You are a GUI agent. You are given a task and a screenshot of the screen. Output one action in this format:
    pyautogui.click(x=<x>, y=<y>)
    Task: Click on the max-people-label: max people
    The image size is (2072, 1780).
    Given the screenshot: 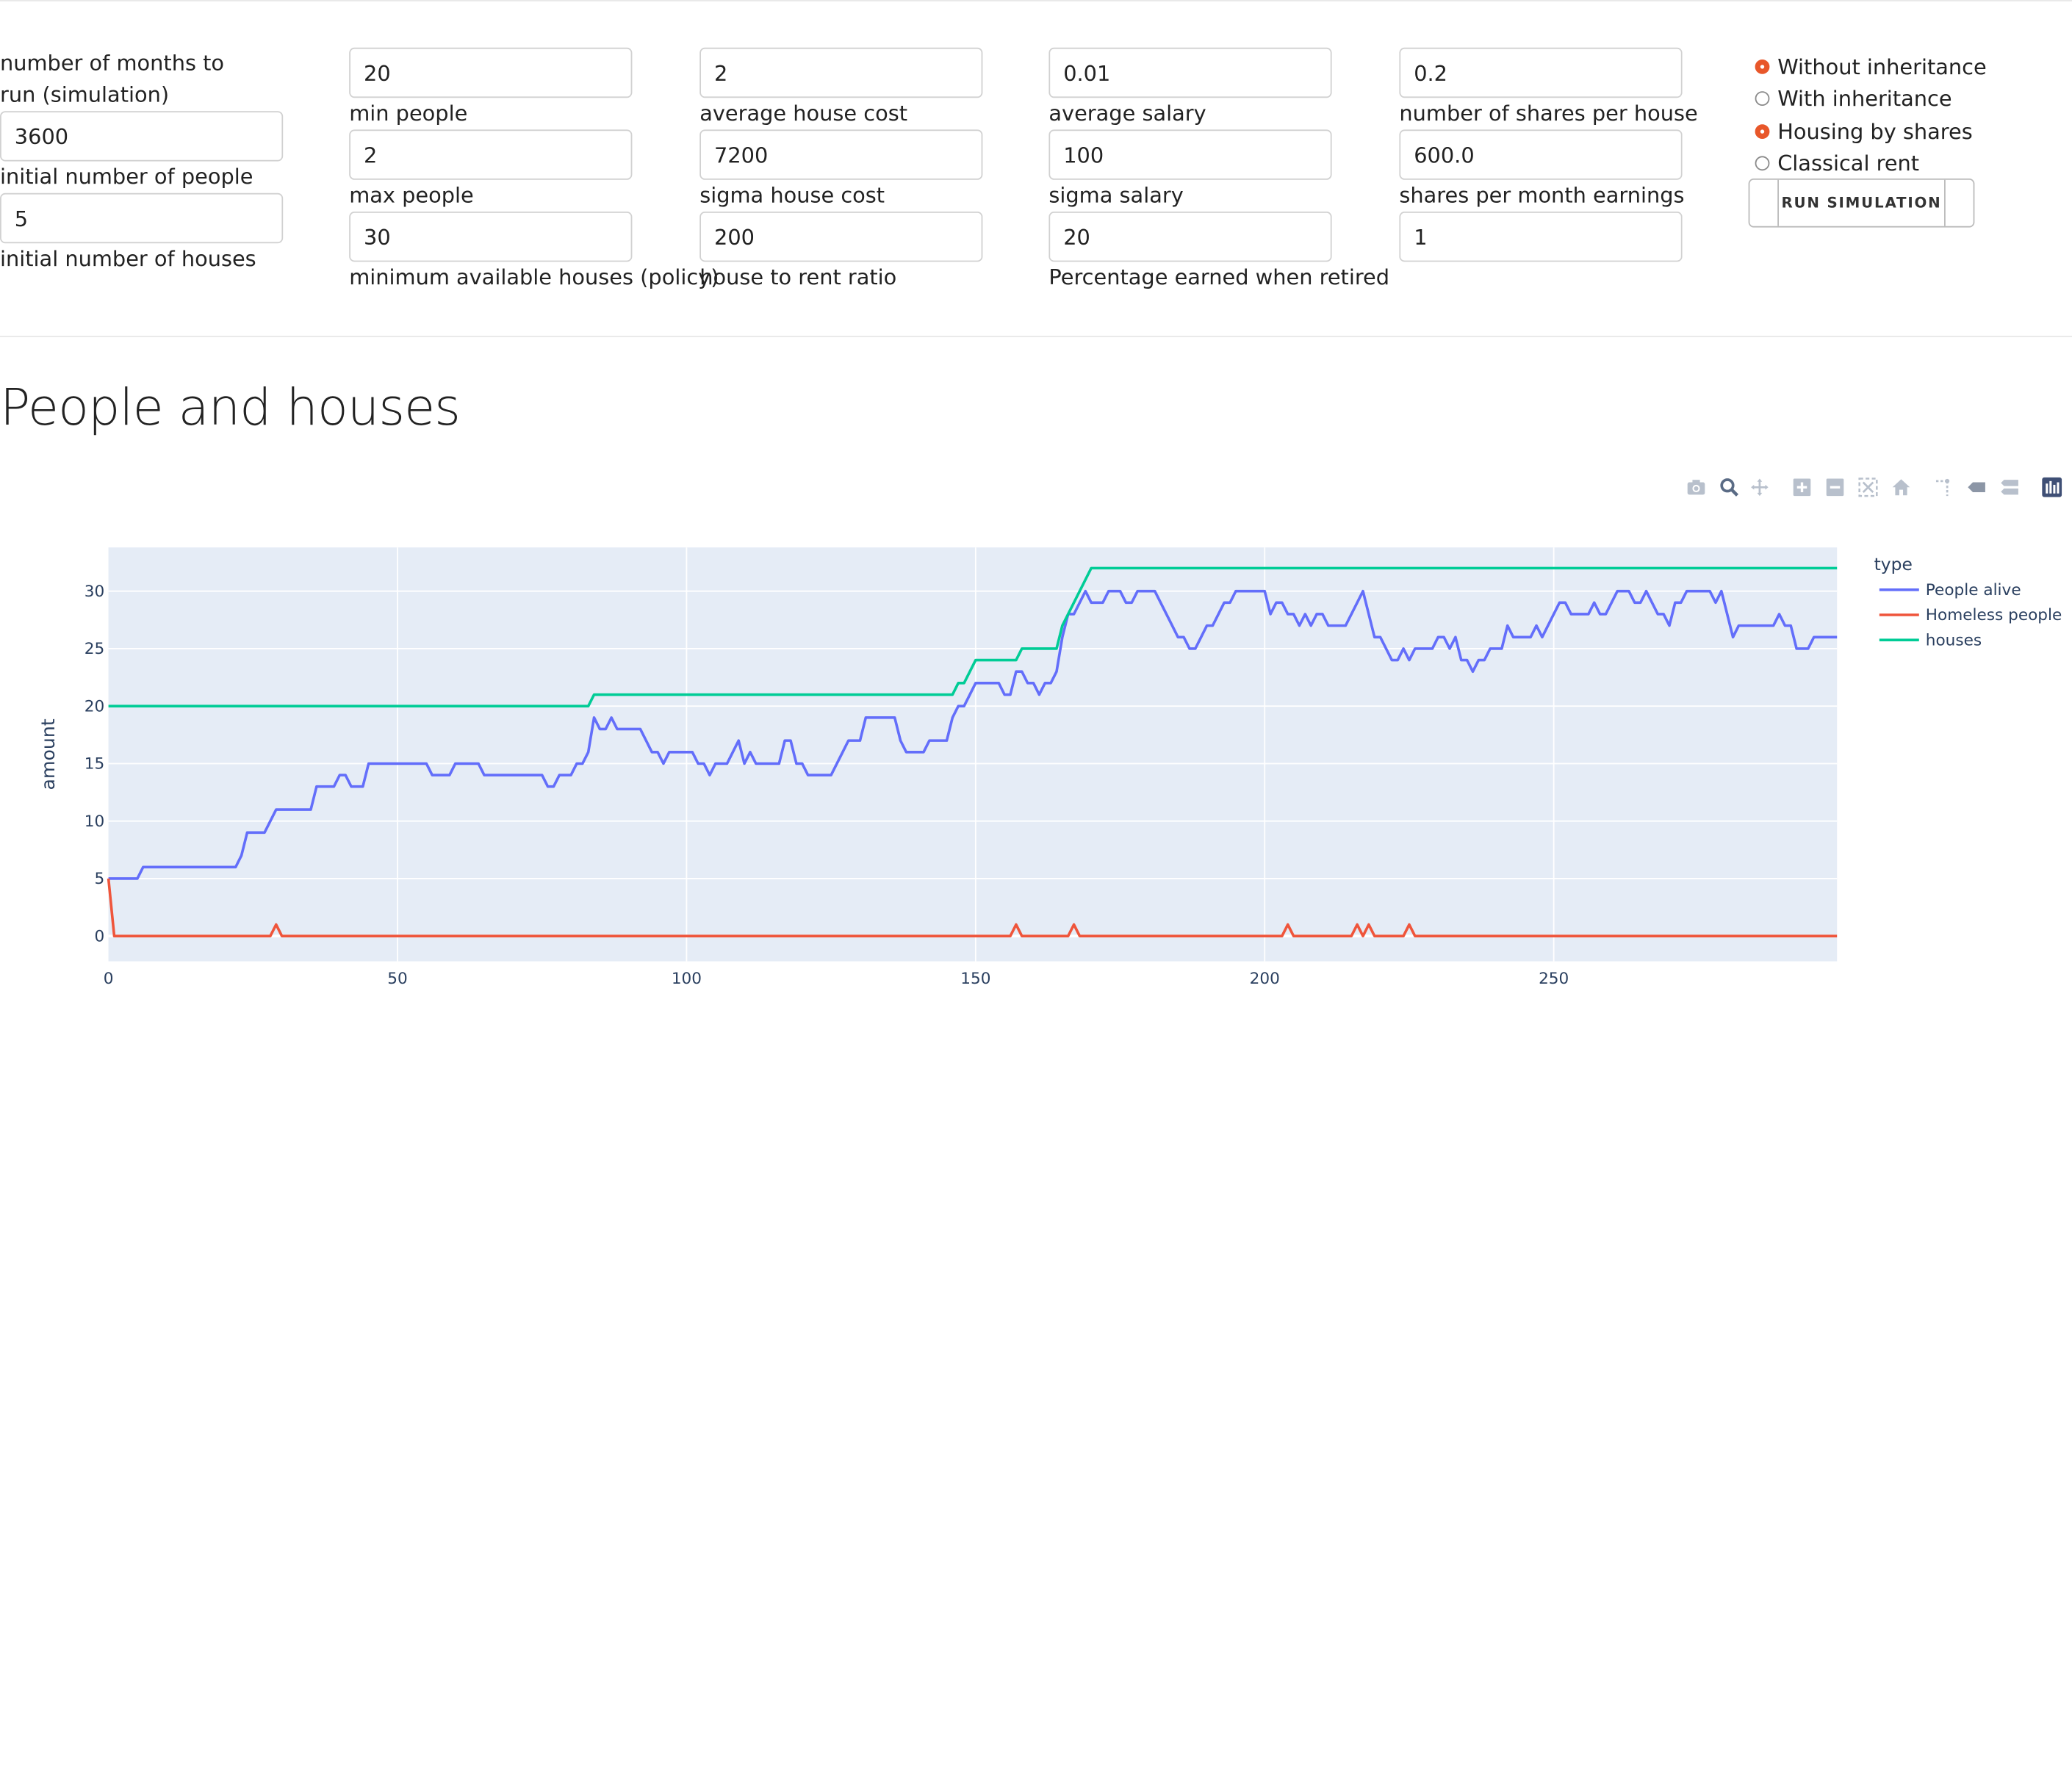 What is the action you would take?
    pyautogui.click(x=411, y=195)
    